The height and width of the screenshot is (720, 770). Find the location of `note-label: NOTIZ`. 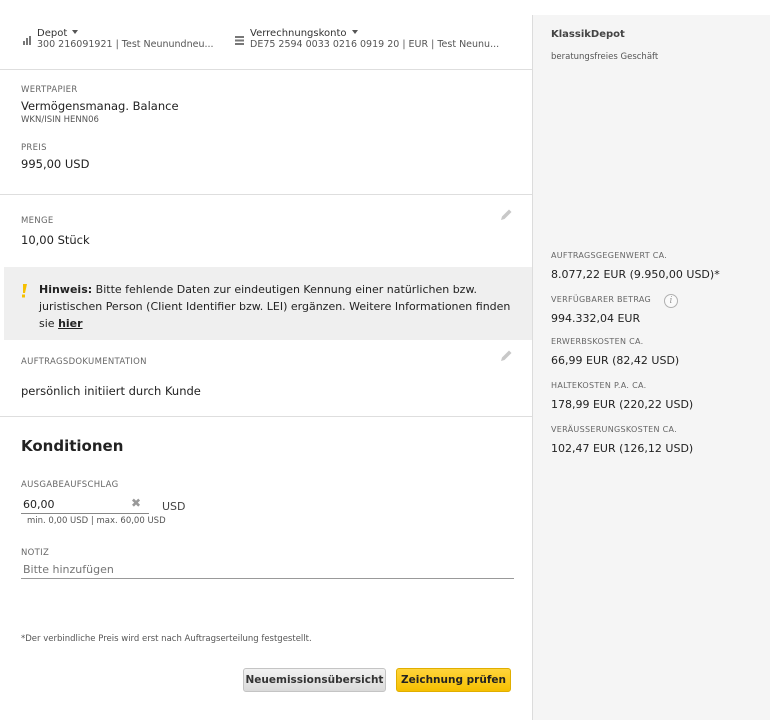

note-label: NOTIZ is located at coordinates (35, 553).